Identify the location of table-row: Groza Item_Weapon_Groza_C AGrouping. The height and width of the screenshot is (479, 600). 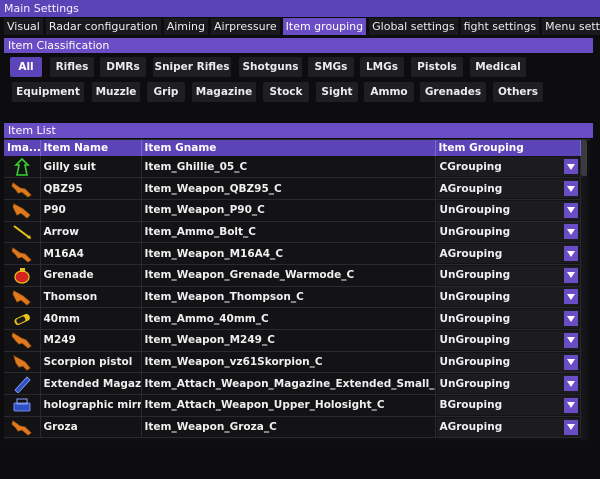
(292, 427).